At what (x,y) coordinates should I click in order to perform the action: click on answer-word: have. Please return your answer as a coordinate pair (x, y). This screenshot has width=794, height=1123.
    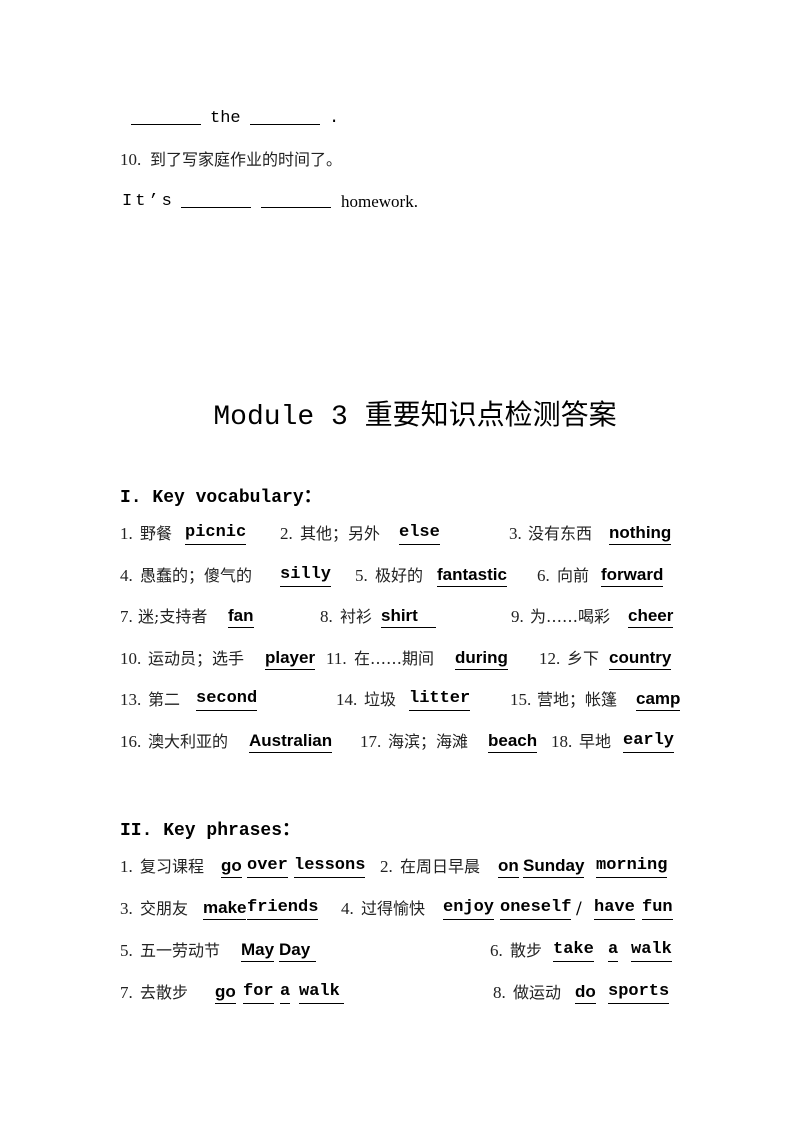
    Looking at the image, I should click on (614, 909).